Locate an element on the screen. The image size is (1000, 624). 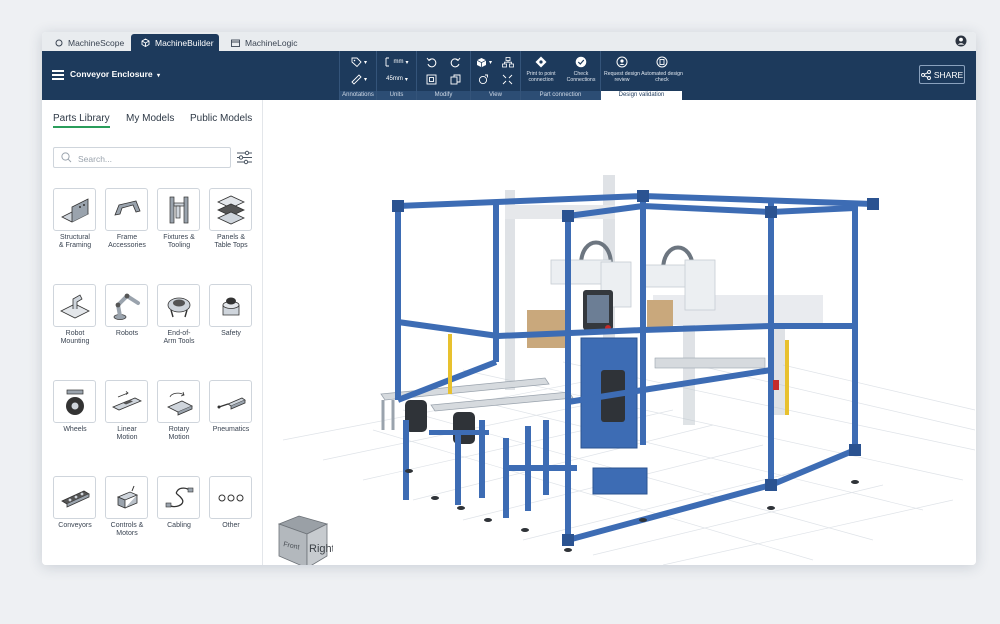
category-end-of-arm-tools: End-of- Arm Tools is located at coordinates (179, 315).